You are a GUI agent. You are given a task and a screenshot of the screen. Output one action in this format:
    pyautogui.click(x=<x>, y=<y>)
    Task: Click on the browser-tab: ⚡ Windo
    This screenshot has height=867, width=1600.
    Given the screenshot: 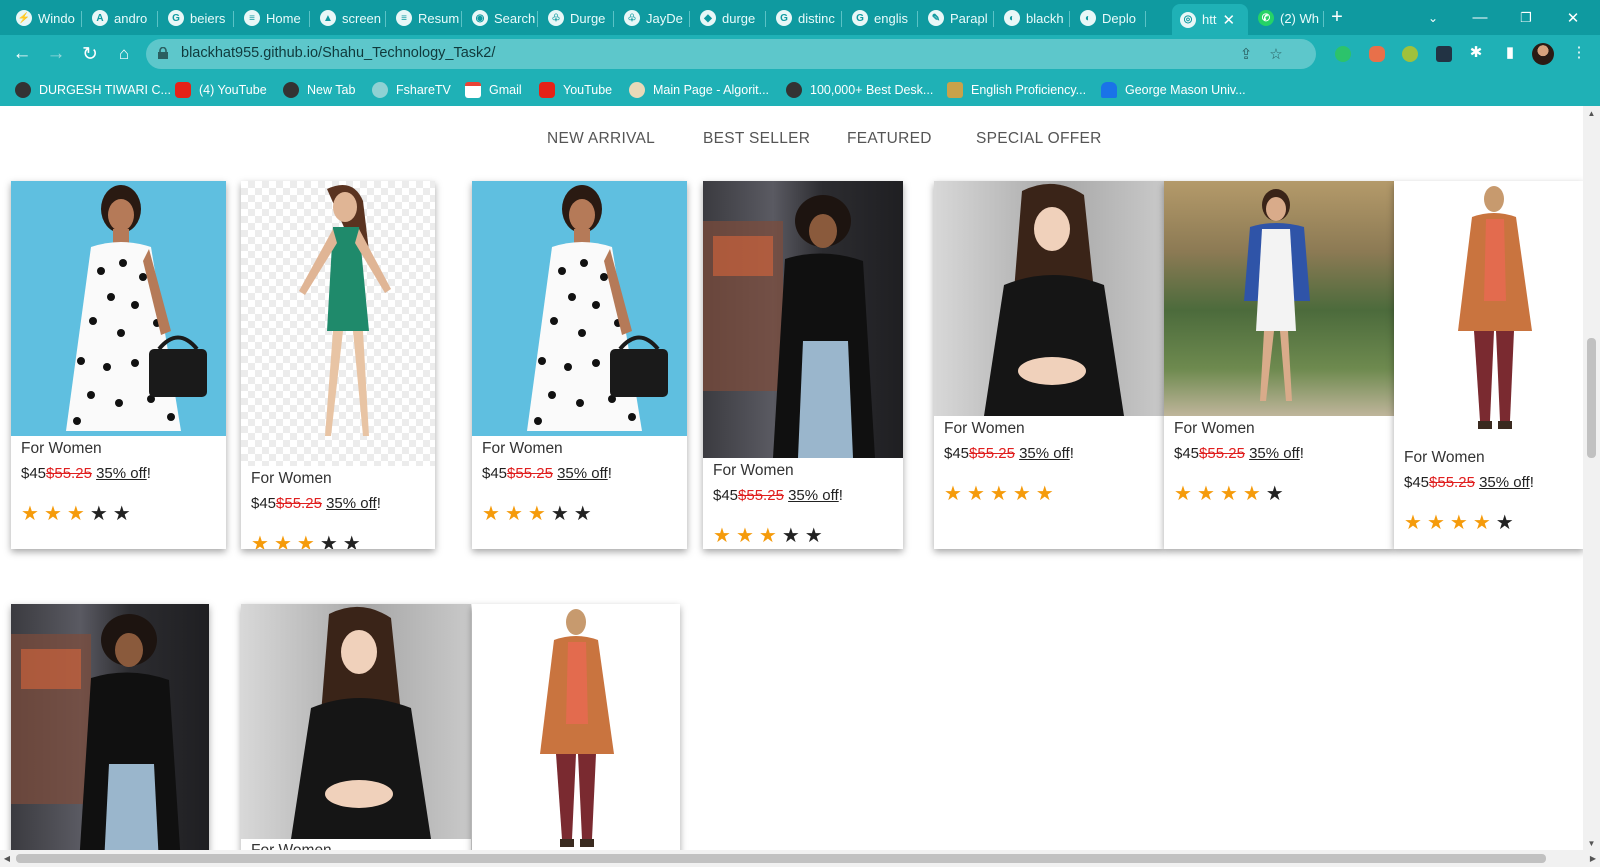 What is the action you would take?
    pyautogui.click(x=45, y=18)
    